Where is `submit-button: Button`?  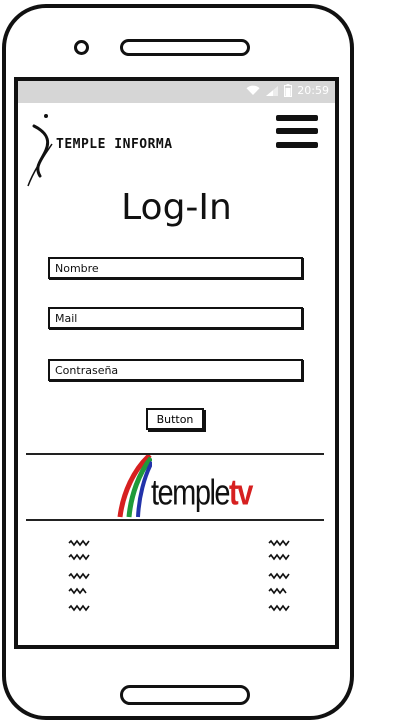
submit-button: Button is located at coordinates (175, 419).